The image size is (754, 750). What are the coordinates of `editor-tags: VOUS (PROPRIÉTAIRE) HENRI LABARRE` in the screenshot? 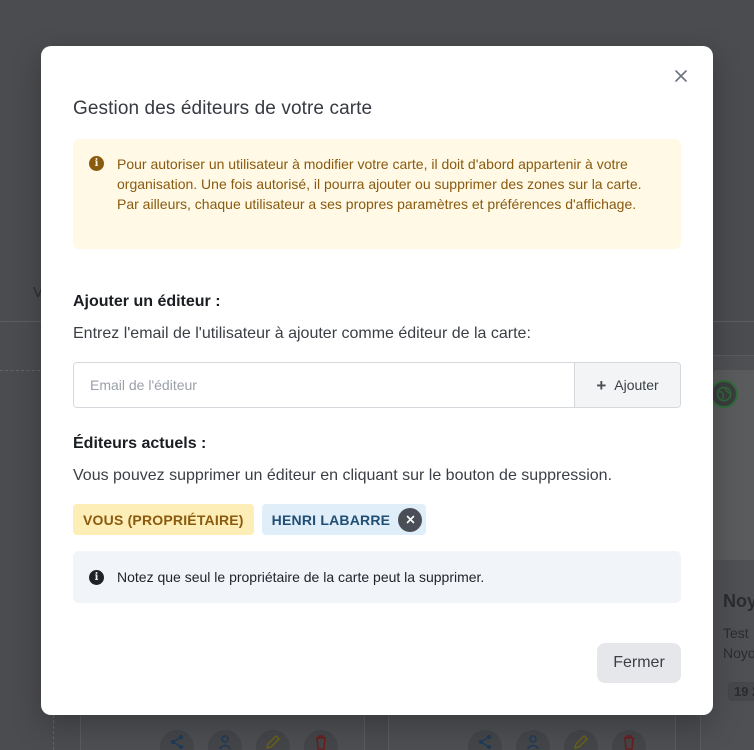 It's located at (250, 519).